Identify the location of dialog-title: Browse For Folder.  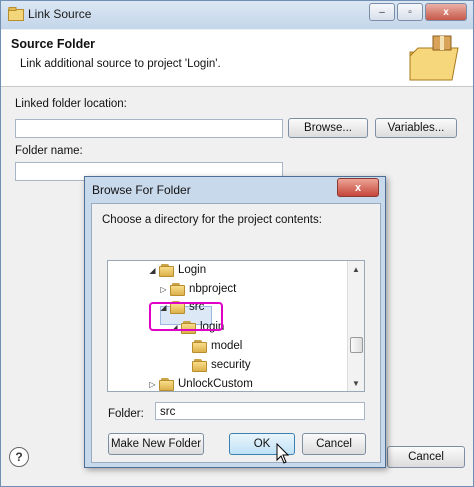
(141, 190).